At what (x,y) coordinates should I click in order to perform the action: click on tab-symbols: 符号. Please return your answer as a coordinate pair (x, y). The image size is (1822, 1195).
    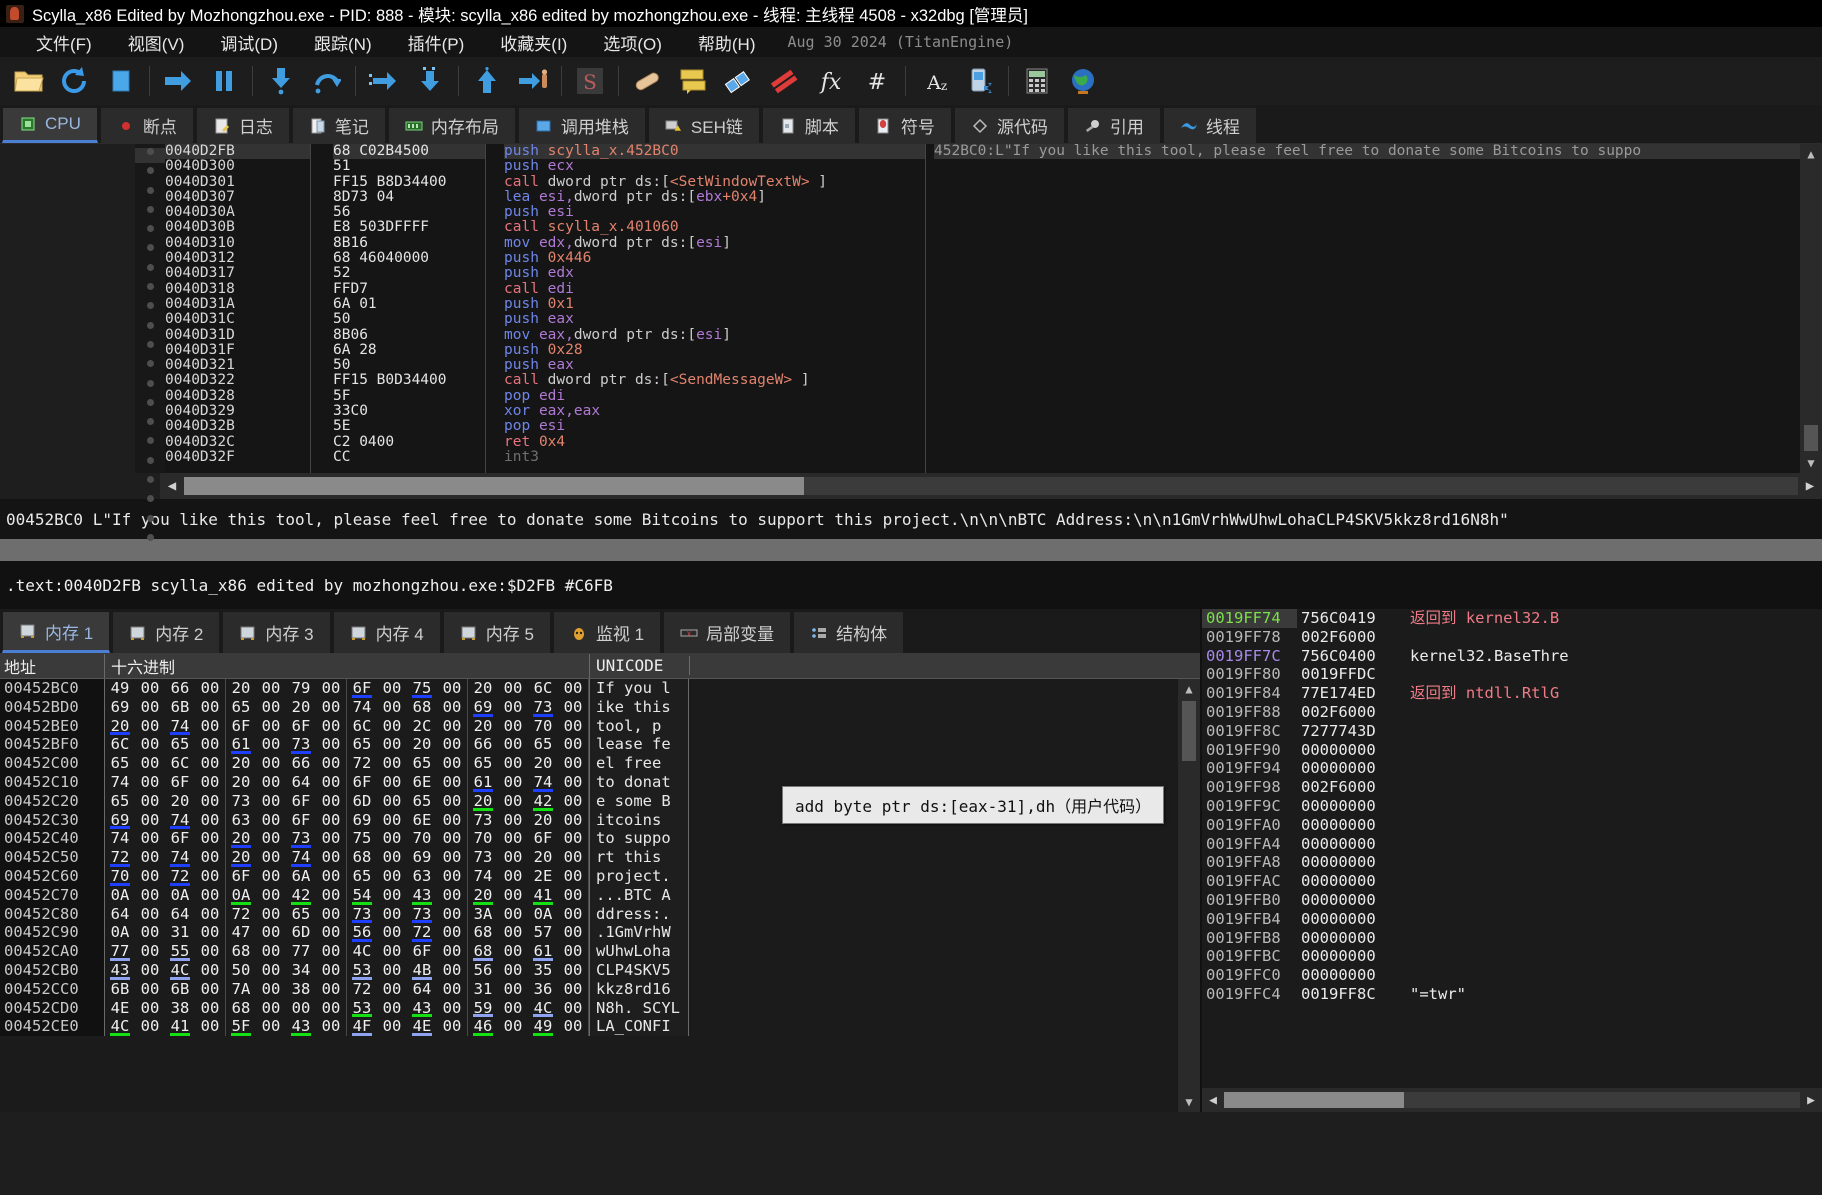
    Looking at the image, I should click on (904, 125).